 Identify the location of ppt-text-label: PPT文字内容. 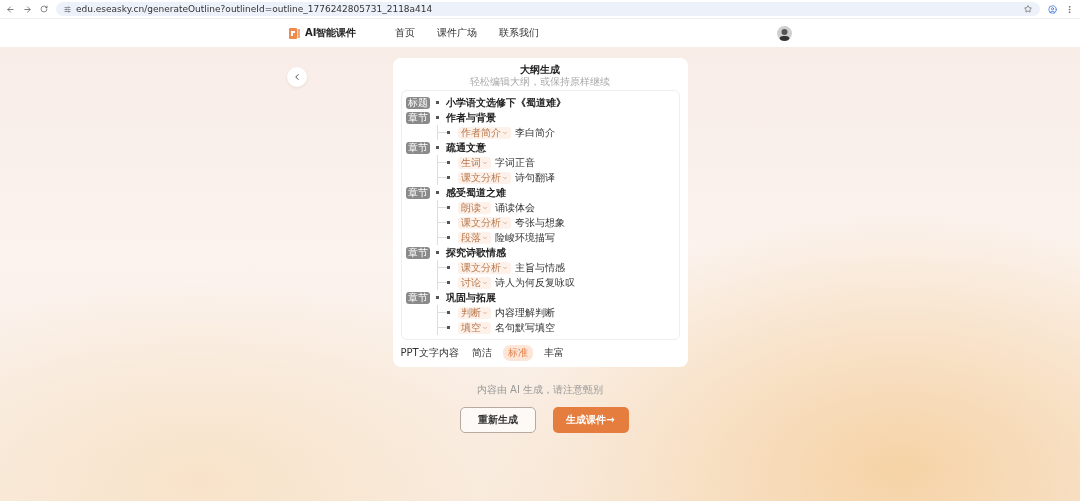
(429, 353).